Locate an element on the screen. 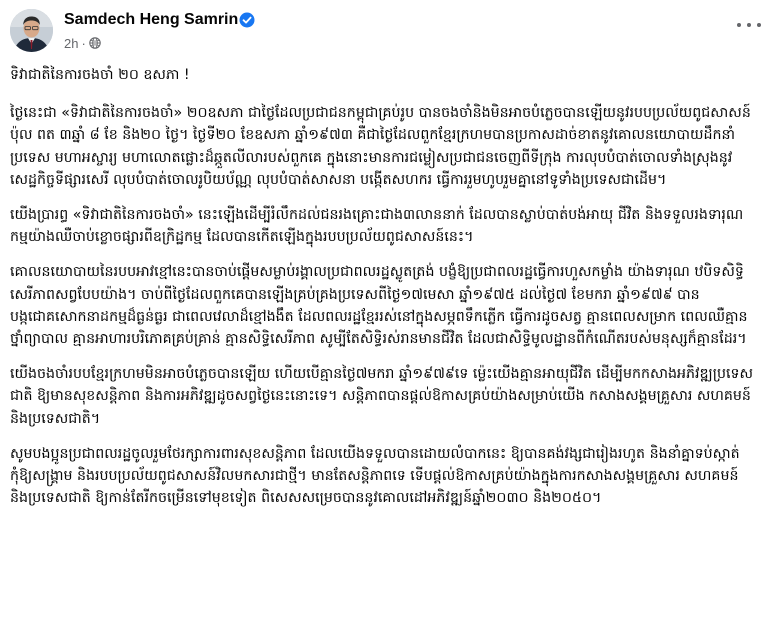 The height and width of the screenshot is (634, 771). post-heading: ទិវាជាតិនៃការចងចាំ ២០ ឧសភា ! is located at coordinates (100, 75).